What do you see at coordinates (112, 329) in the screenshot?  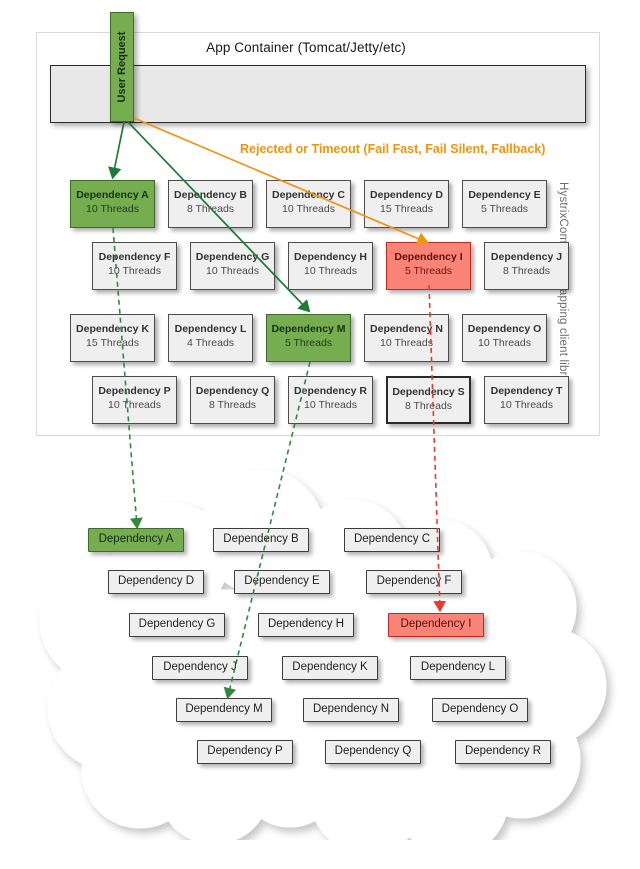 I see `thread-pool-name: Dependency K` at bounding box center [112, 329].